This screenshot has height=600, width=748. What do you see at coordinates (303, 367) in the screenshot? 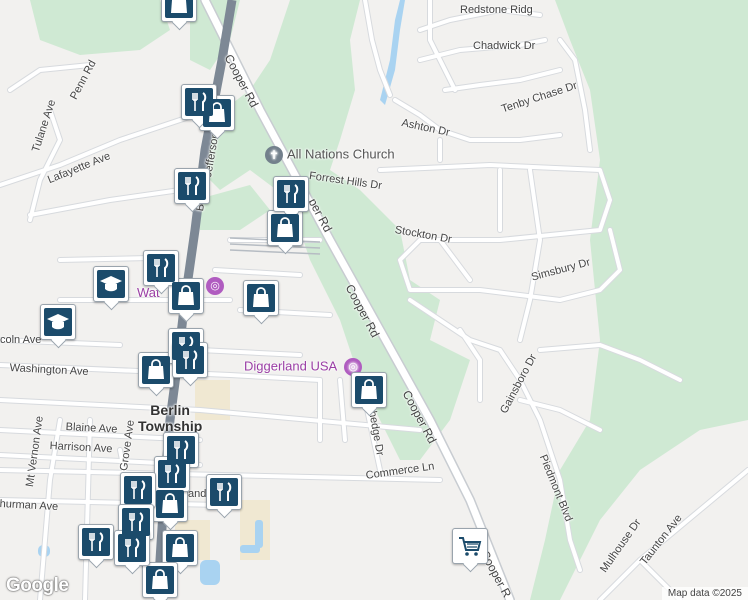
I see `poi-diggerland-usa: Diggerland USA ◎` at bounding box center [303, 367].